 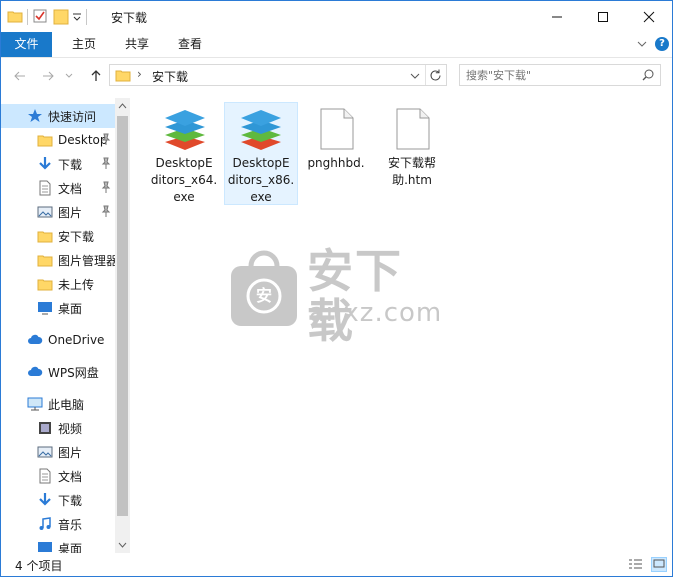 What do you see at coordinates (170, 76) in the screenshot?
I see `breadcrumb-item: 安下载` at bounding box center [170, 76].